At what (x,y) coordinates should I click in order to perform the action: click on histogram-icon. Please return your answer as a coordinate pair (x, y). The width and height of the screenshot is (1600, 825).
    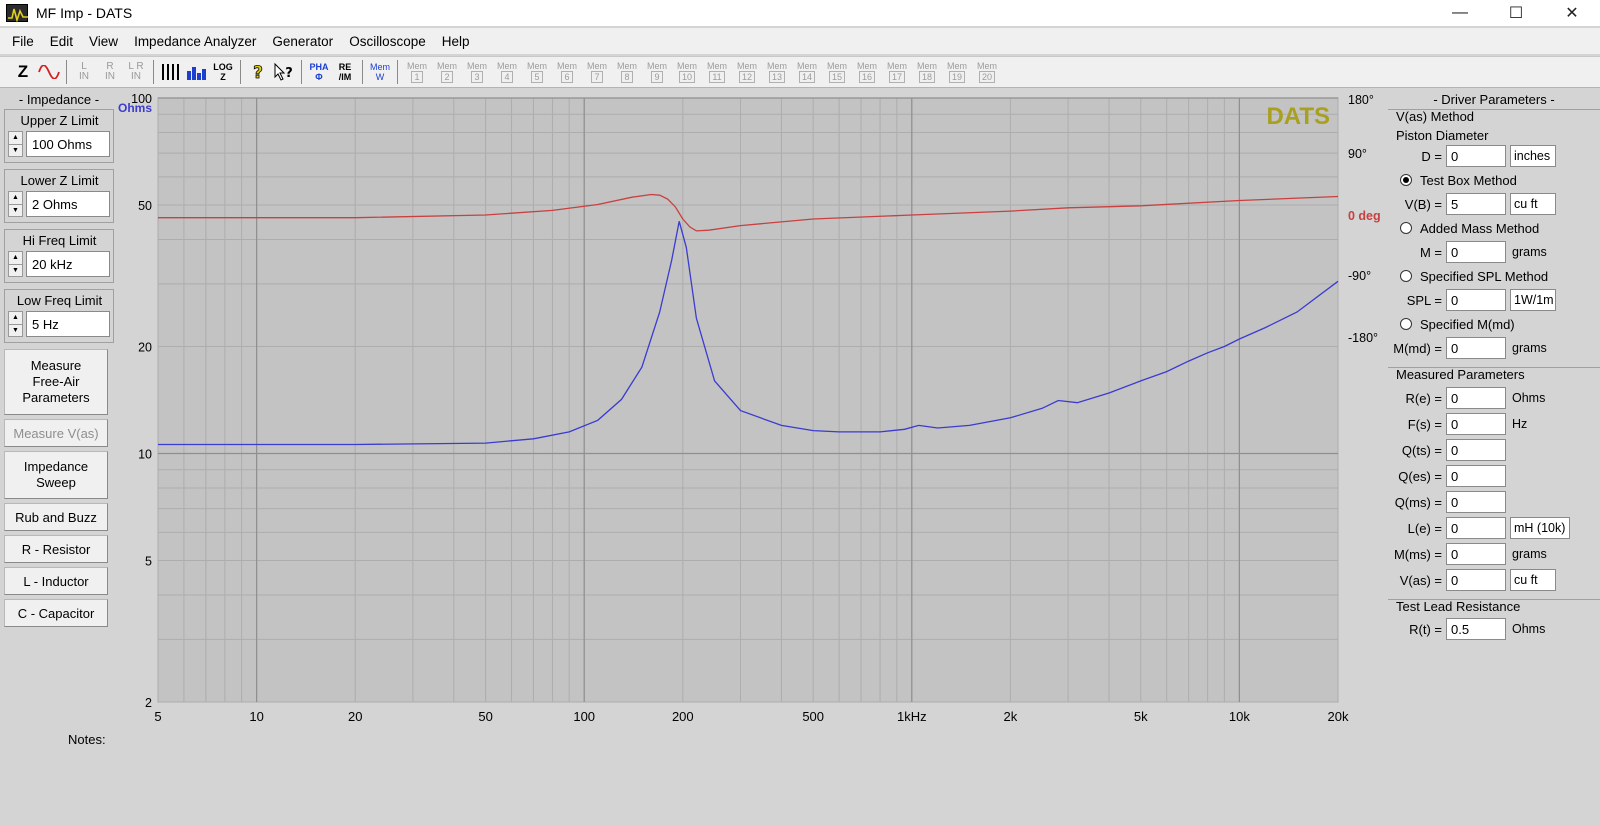
    Looking at the image, I should click on (197, 72).